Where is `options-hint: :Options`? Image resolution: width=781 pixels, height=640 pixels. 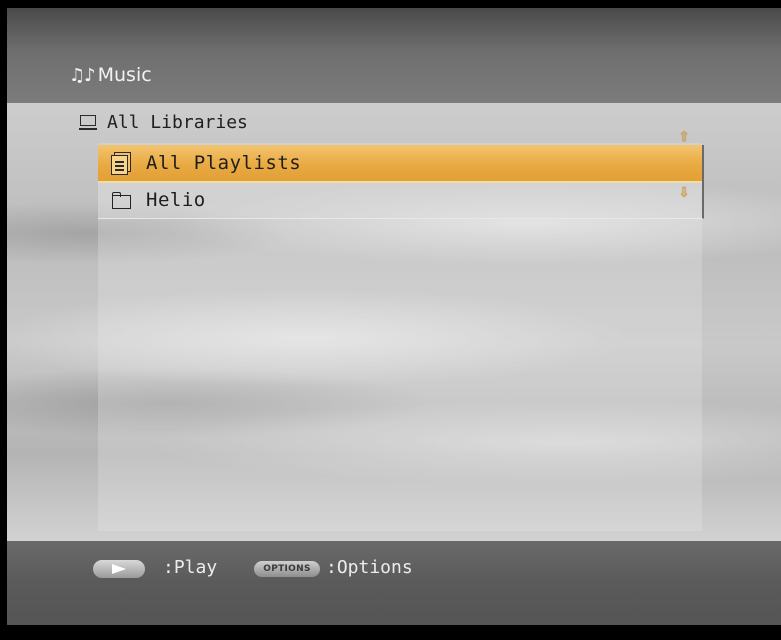 options-hint: :Options is located at coordinates (369, 567).